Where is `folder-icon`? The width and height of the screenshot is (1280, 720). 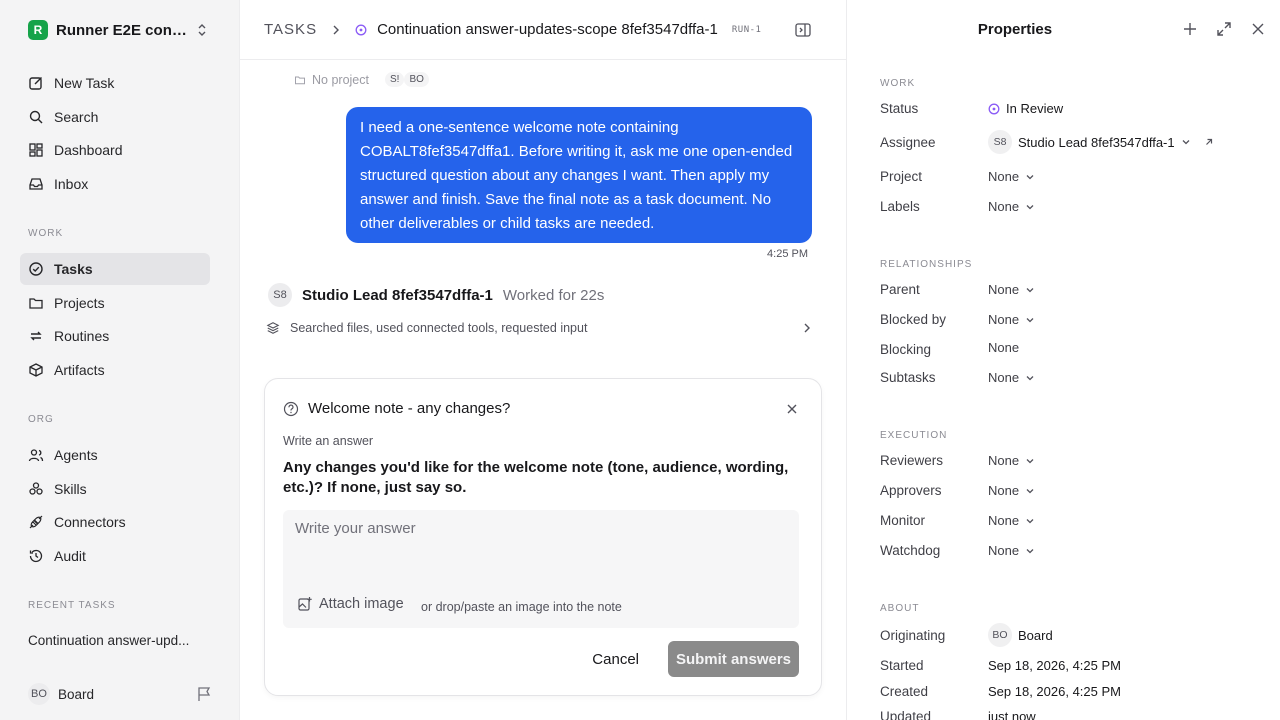
folder-icon is located at coordinates (36, 303).